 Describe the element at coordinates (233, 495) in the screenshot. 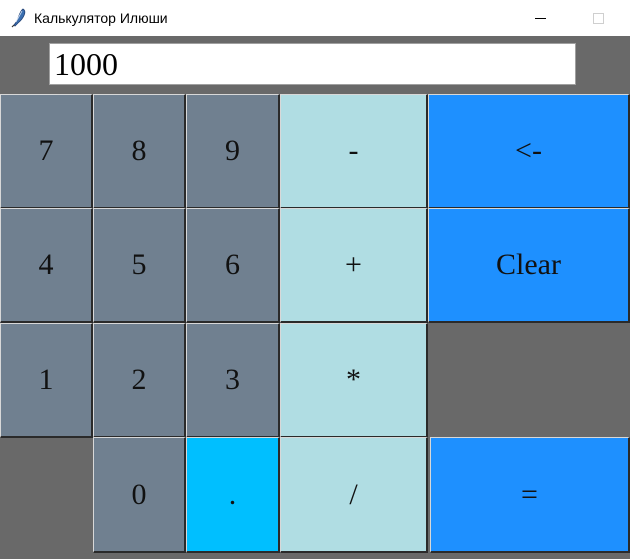

I see `decimal-point-button: .` at that location.